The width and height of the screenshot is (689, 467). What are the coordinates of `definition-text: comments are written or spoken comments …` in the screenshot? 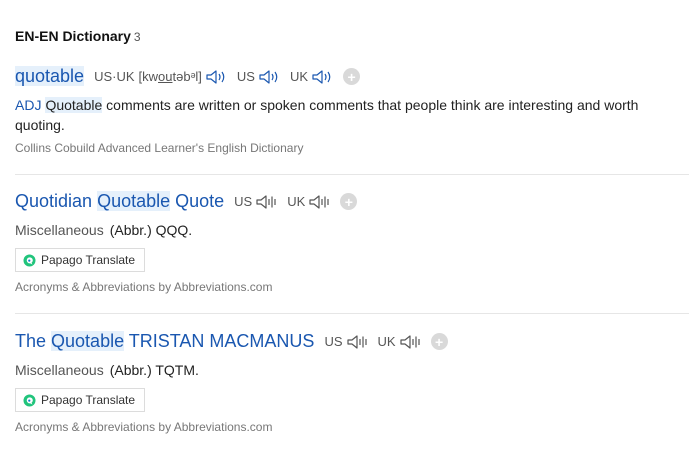 It's located at (327, 115).